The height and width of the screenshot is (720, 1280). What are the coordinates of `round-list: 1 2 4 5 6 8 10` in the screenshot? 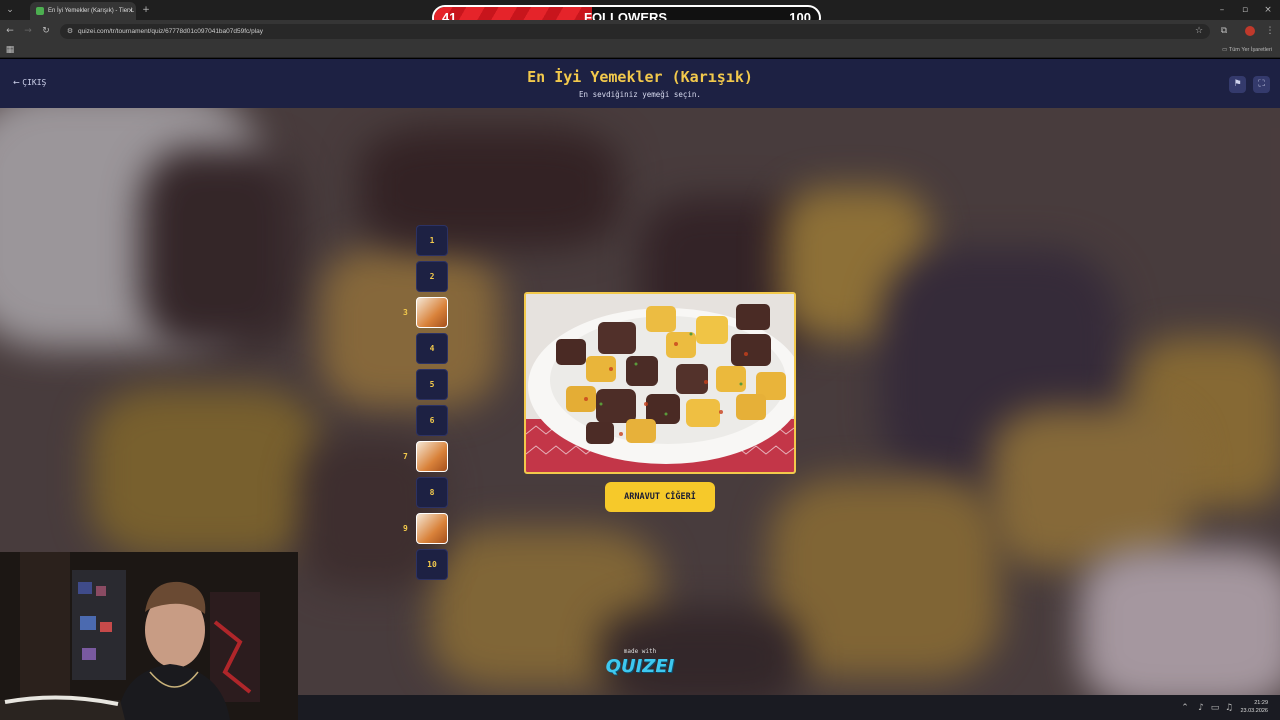 It's located at (432, 405).